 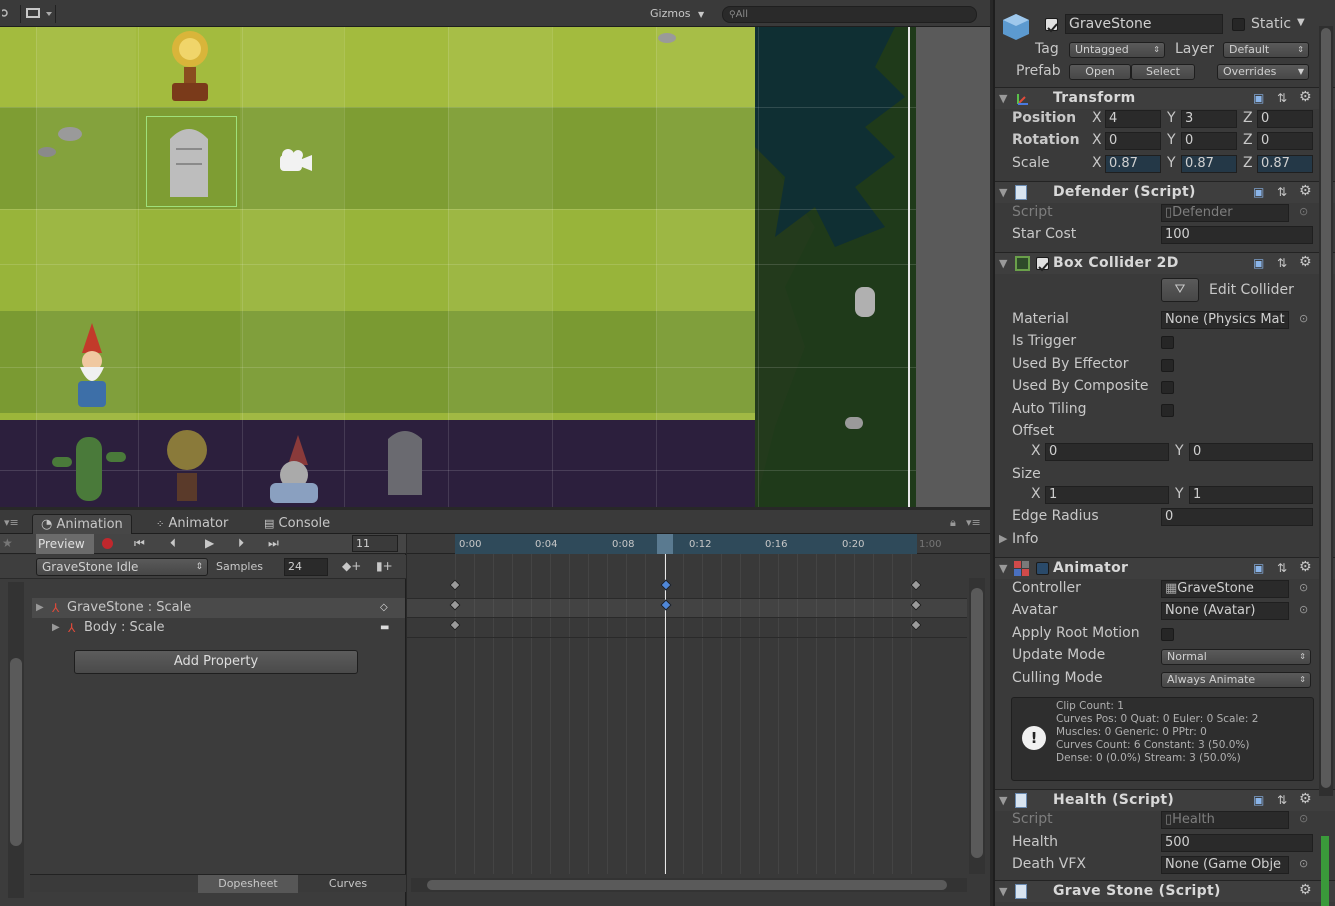 What do you see at coordinates (1237, 843) in the screenshot?
I see `health-field: 500` at bounding box center [1237, 843].